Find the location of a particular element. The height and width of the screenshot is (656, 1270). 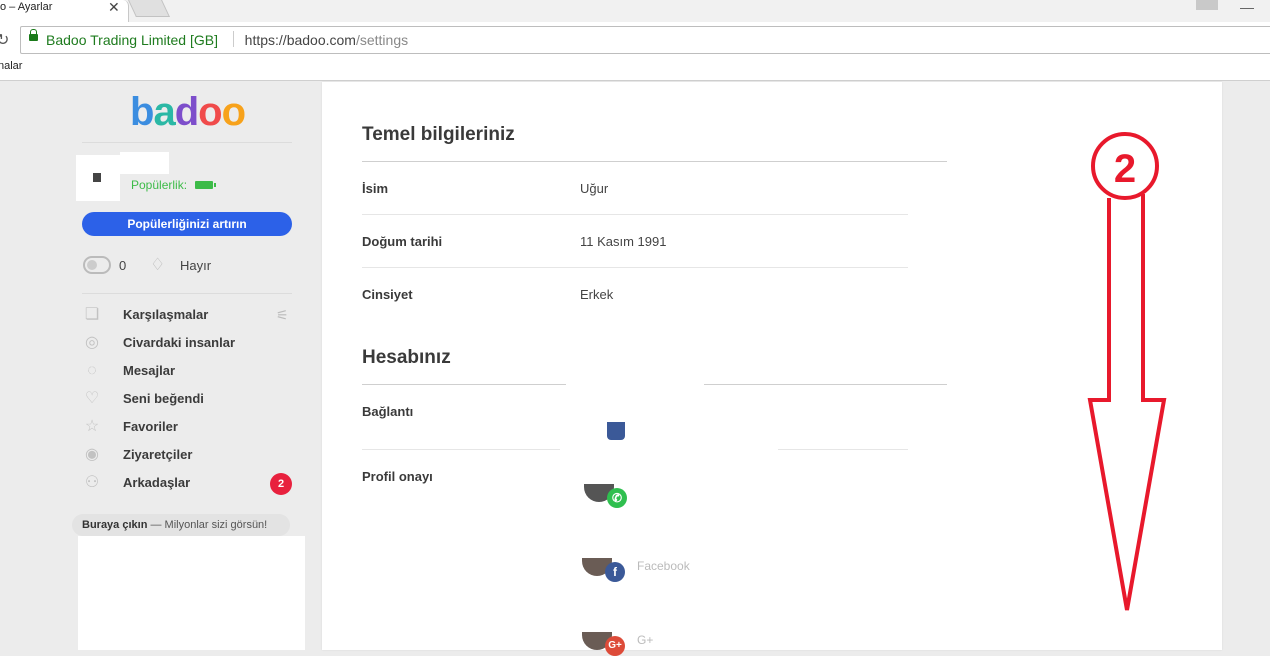

sidebar-item-label: Arkadaşlar is located at coordinates (157, 482).